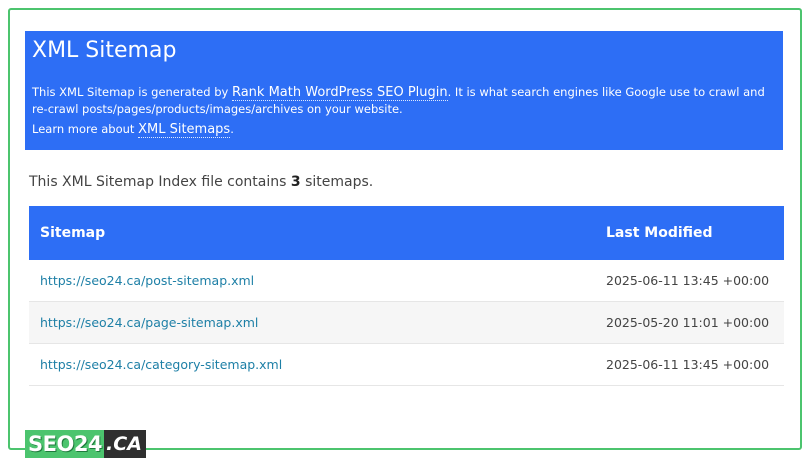 This screenshot has height=462, width=810. Describe the element at coordinates (73, 233) in the screenshot. I see `header-sitemap: Sitemap` at that location.